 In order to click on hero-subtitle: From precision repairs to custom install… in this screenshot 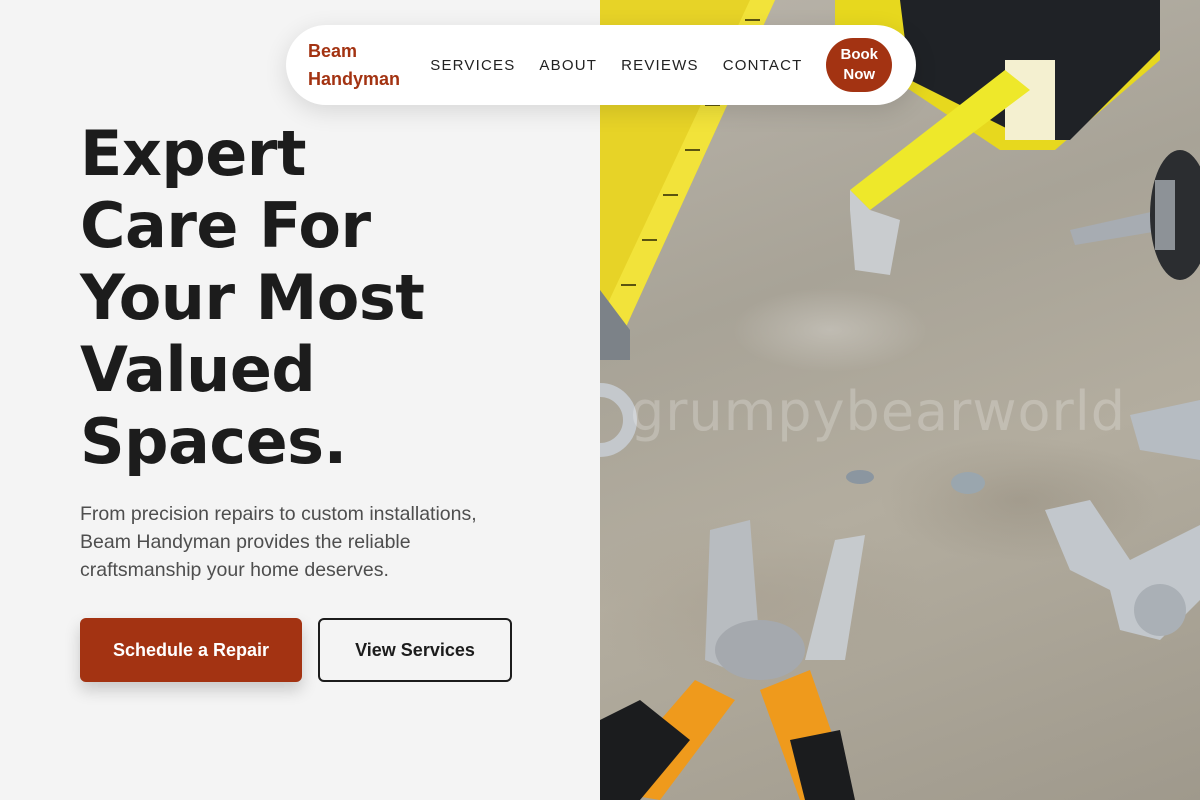, I will do `click(278, 542)`.